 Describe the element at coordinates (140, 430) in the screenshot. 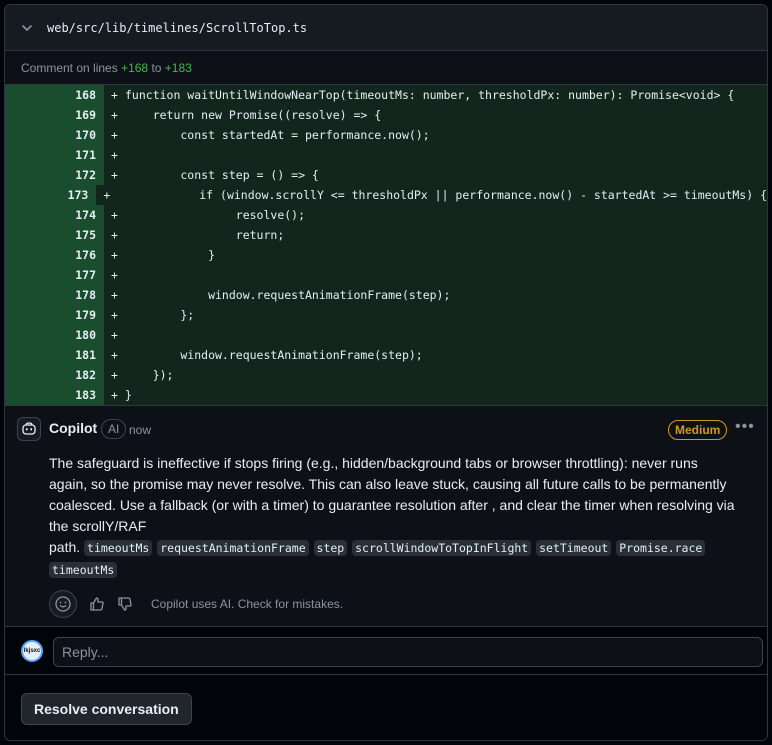

I see `comment-timestamp: now` at that location.